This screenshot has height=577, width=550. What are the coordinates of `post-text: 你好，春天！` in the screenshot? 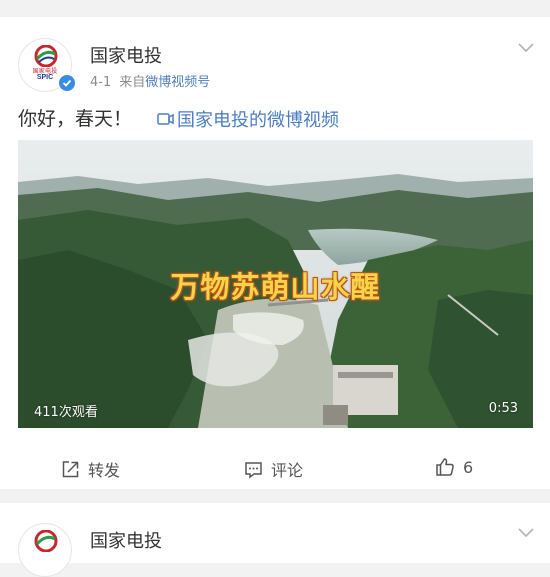 It's located at (75, 119).